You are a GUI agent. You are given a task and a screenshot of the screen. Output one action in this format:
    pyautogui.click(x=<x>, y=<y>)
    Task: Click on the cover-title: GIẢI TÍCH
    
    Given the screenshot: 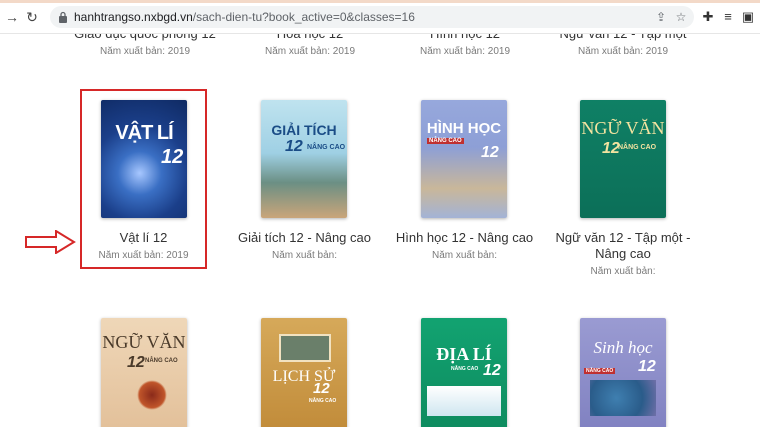 What is the action you would take?
    pyautogui.click(x=304, y=130)
    